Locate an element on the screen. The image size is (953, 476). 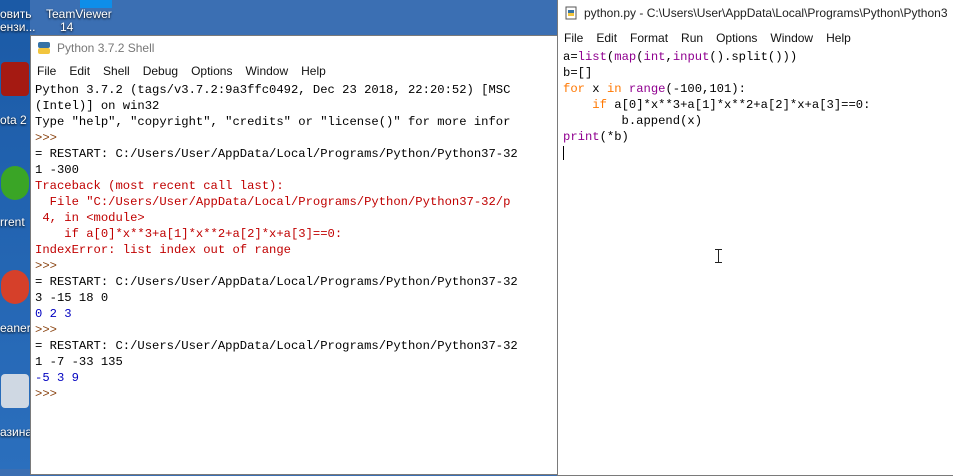
desktop-top-icons: овить ензи... TeamViewer 14 is located at coordinates (280, 17).